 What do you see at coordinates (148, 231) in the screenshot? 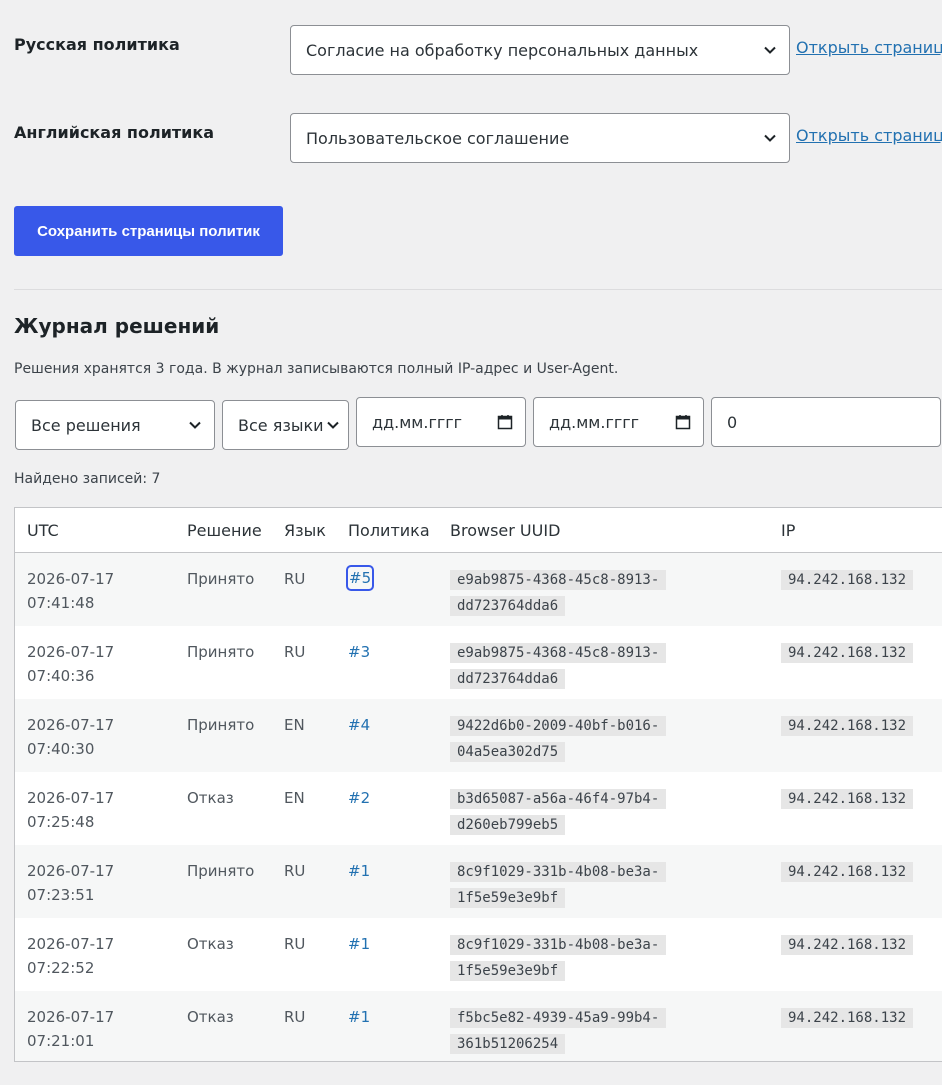
I see `save-policies-button: Сохранить страницы политик` at bounding box center [148, 231].